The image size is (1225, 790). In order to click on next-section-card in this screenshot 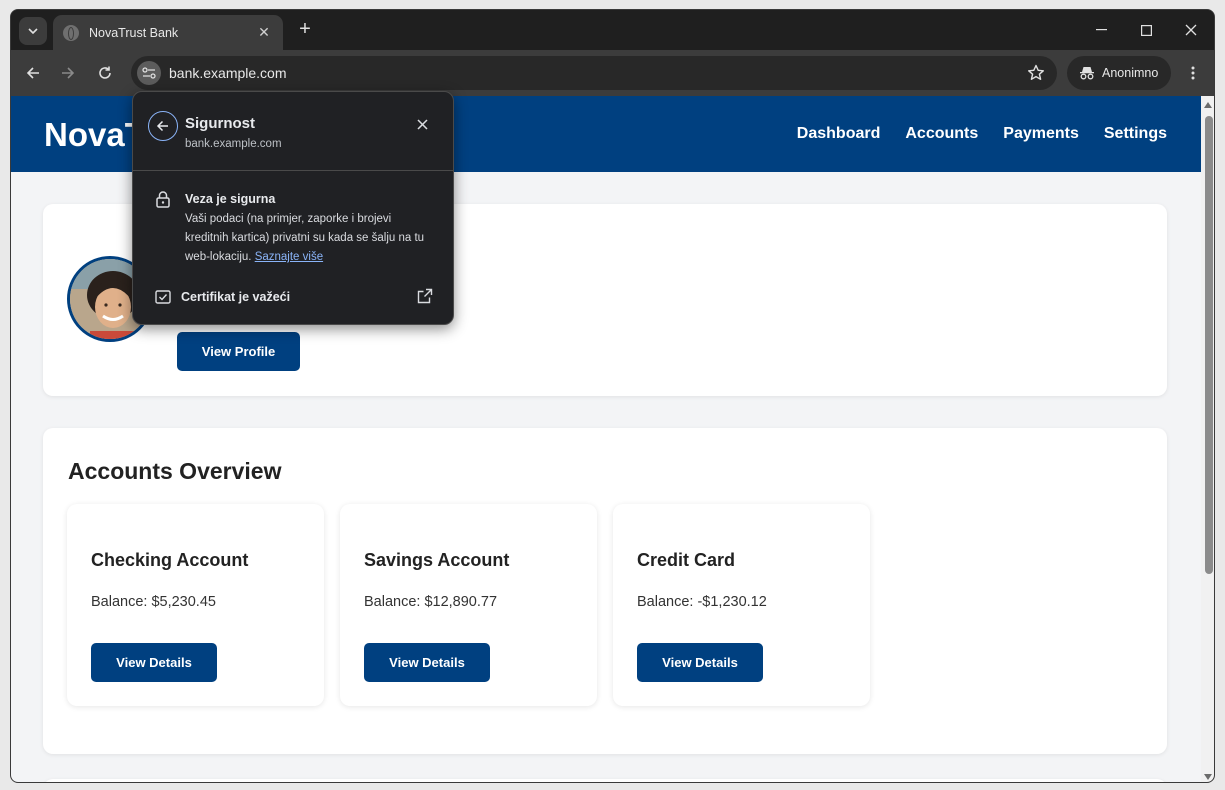, I will do `click(605, 780)`.